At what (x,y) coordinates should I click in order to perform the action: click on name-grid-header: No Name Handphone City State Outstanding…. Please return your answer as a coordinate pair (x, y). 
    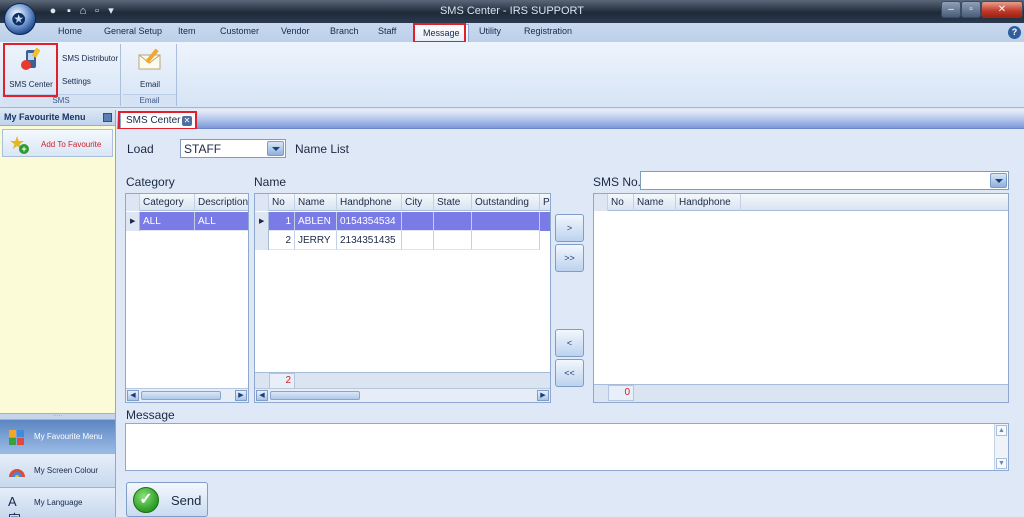
    Looking at the image, I should click on (402, 202).